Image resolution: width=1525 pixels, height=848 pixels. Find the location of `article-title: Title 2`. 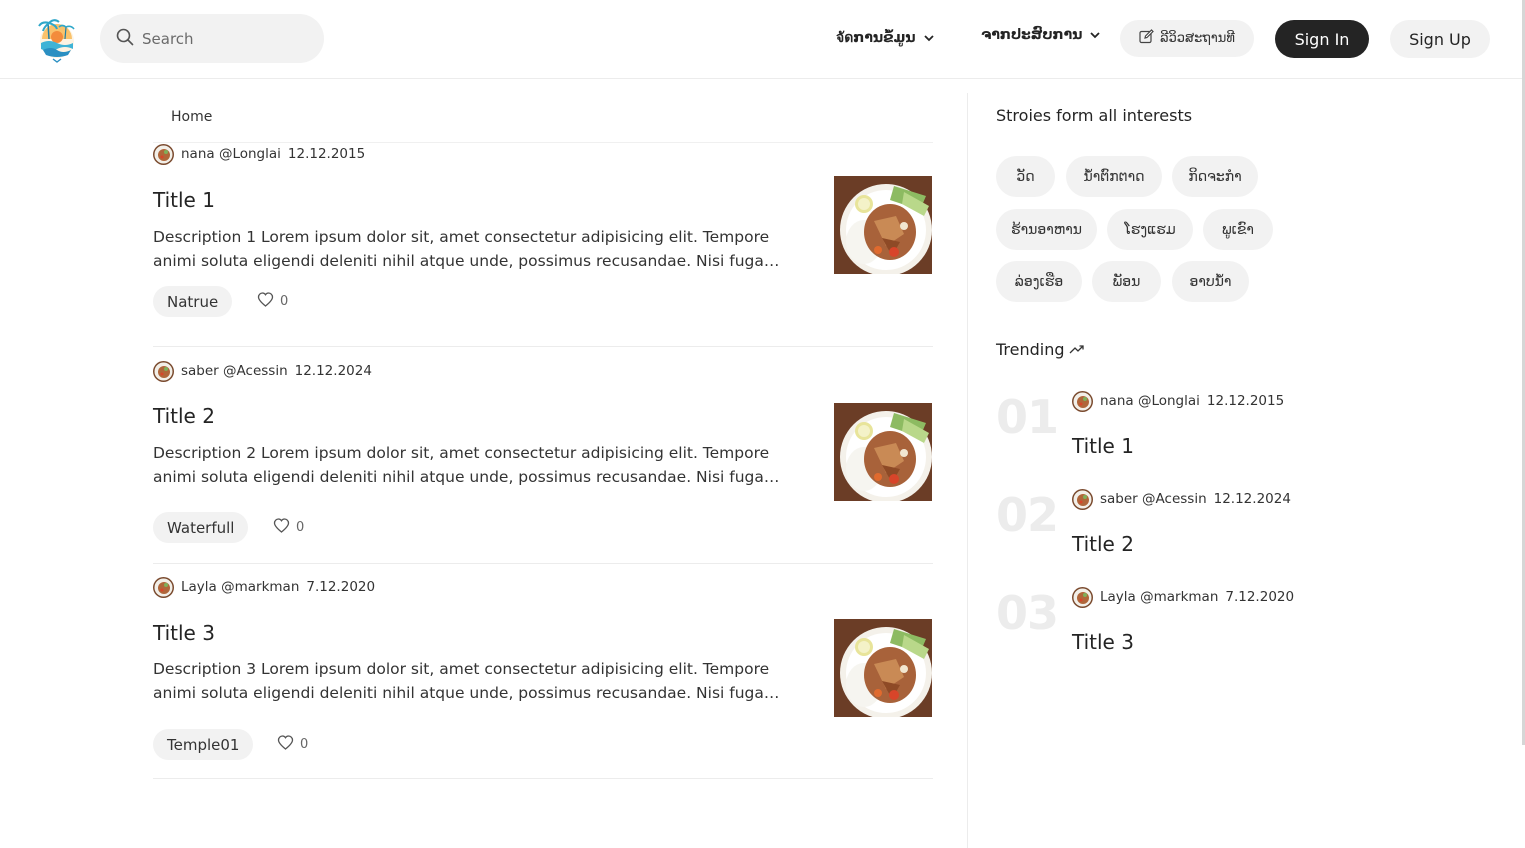

article-title: Title 2 is located at coordinates (184, 416).